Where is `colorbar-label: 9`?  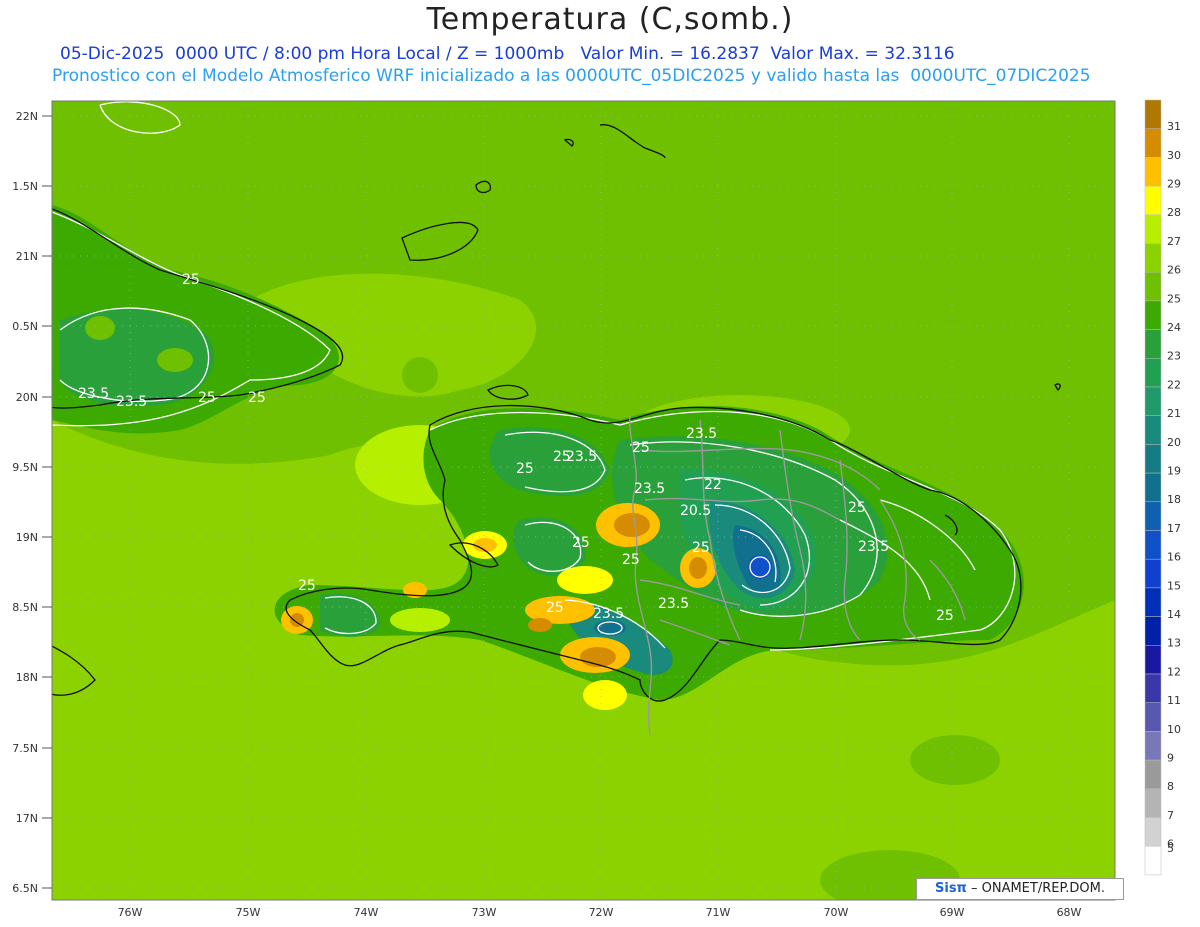 colorbar-label: 9 is located at coordinates (1170, 758).